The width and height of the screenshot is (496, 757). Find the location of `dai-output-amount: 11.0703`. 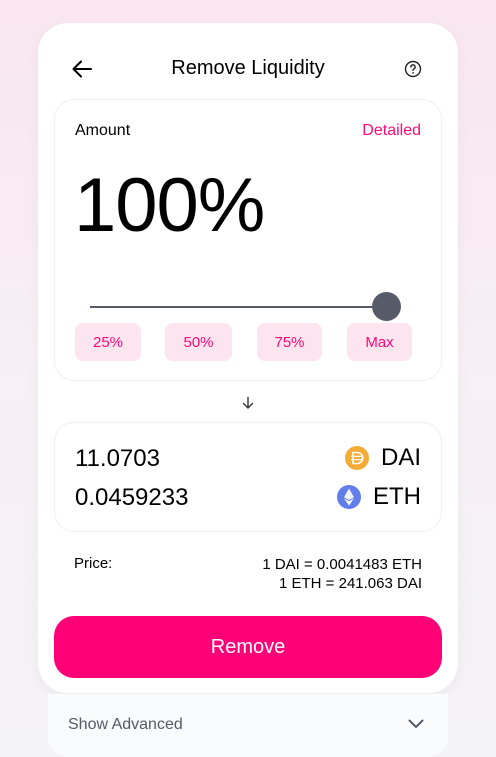

dai-output-amount: 11.0703 is located at coordinates (117, 458).